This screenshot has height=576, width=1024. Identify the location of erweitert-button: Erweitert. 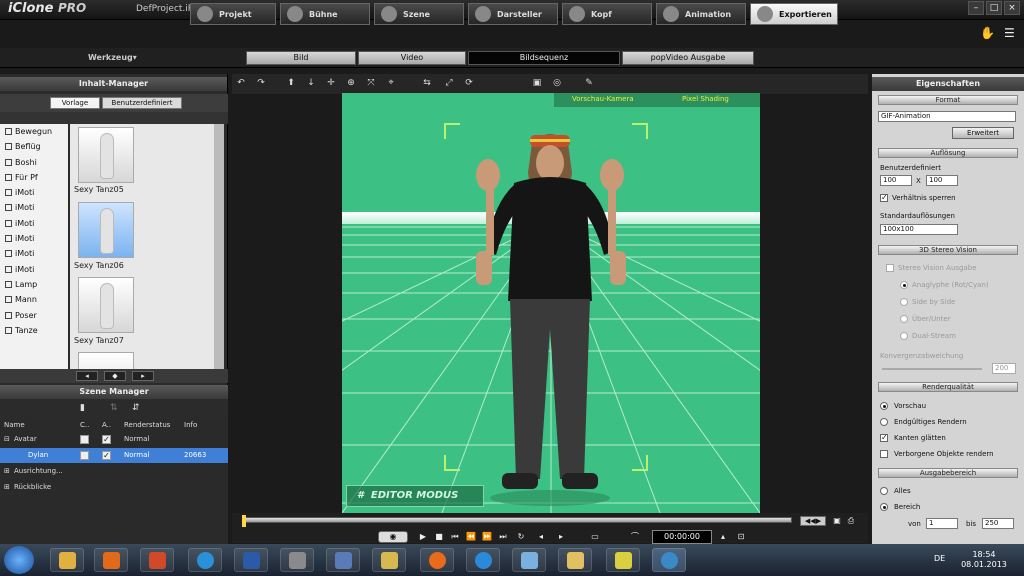
(983, 133).